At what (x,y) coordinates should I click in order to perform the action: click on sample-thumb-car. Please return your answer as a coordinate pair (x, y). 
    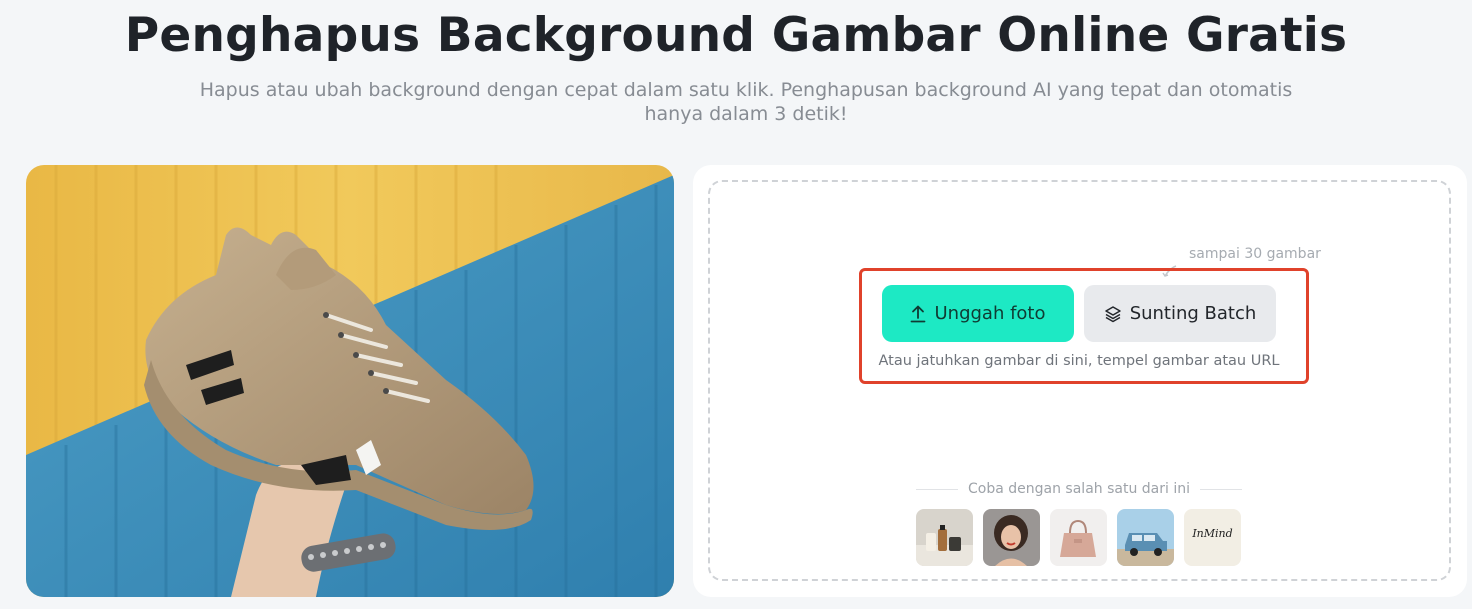
    Looking at the image, I should click on (1145, 537).